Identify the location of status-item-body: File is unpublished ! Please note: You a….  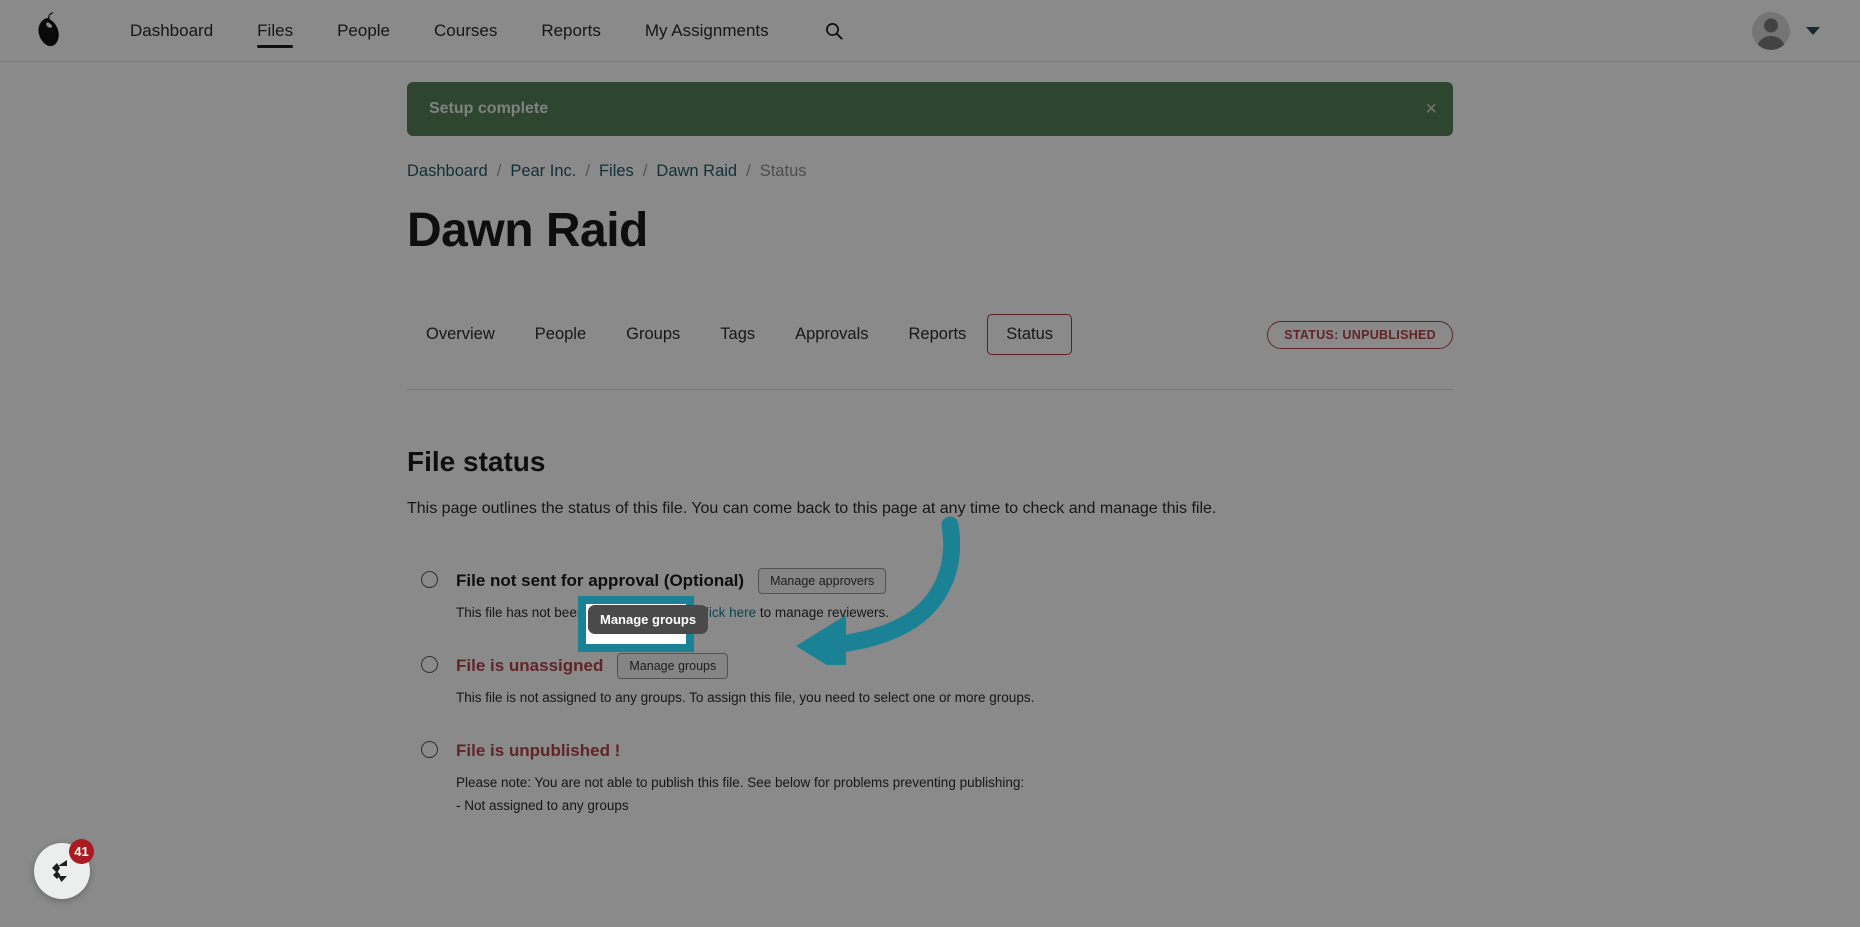
(954, 778).